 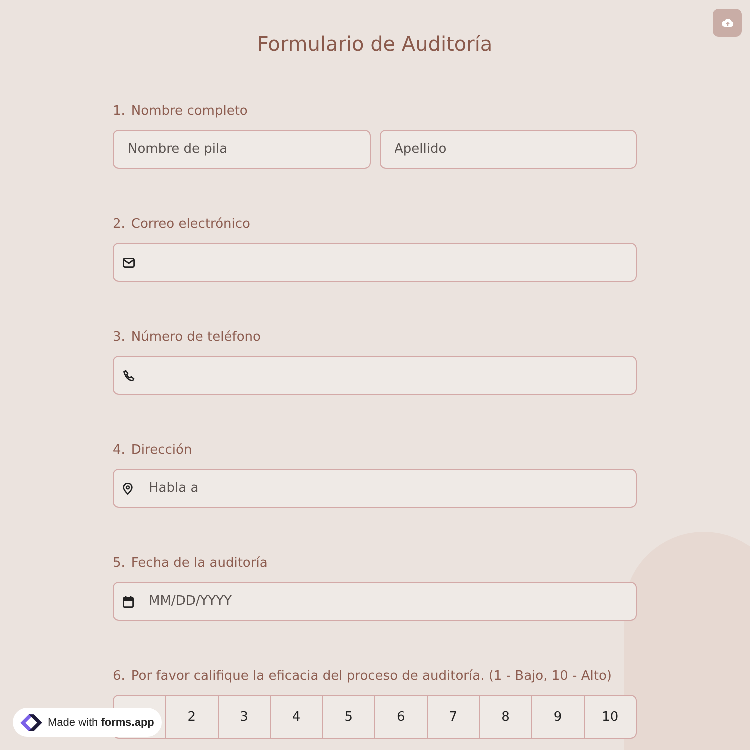 What do you see at coordinates (31, 722) in the screenshot?
I see `logo-icon` at bounding box center [31, 722].